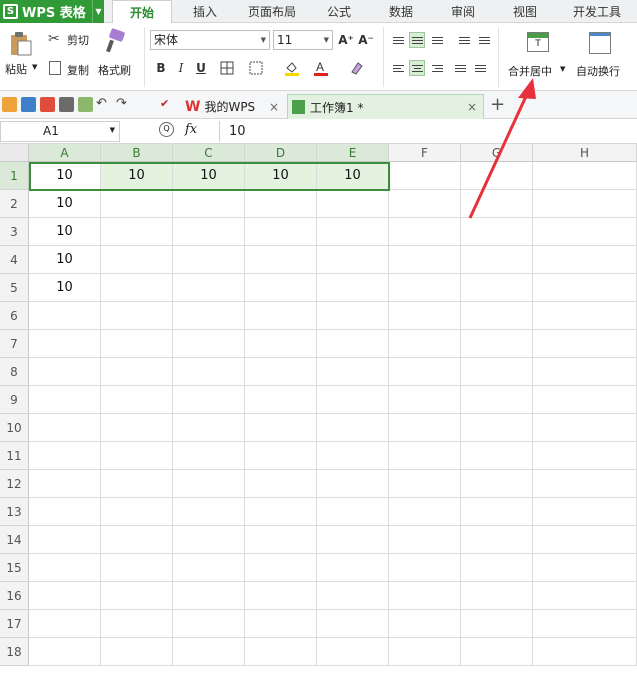 This screenshot has height=676, width=637. Describe the element at coordinates (353, 624) in the screenshot. I see `cell-e17` at that location.